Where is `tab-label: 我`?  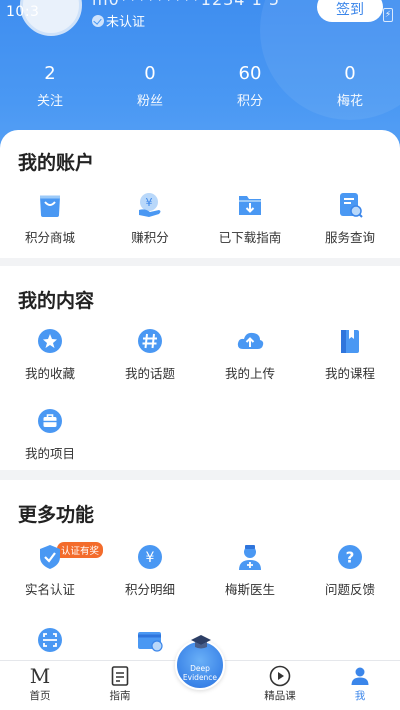 tab-label: 我 is located at coordinates (360, 696).